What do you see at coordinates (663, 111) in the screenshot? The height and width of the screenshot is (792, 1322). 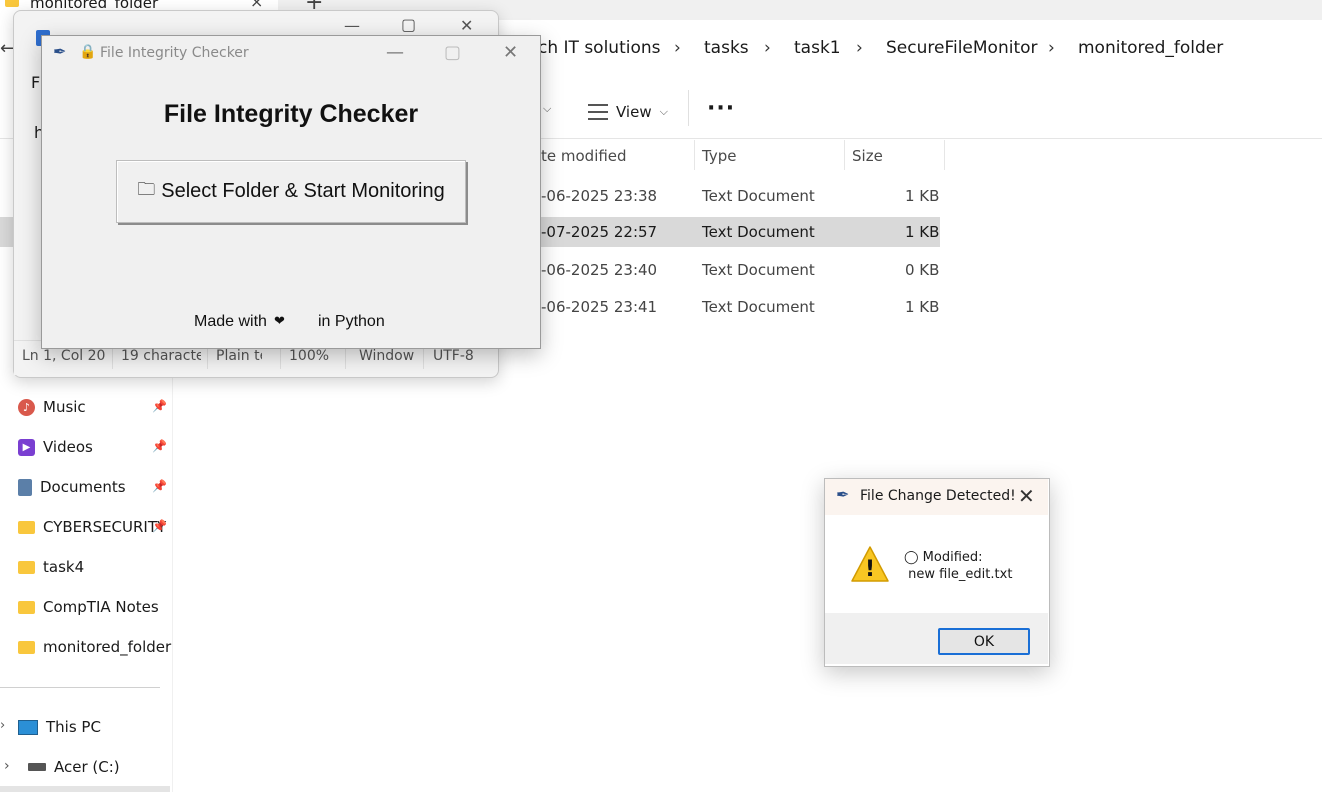 I see `chevron-down-icon: ⌵` at bounding box center [663, 111].